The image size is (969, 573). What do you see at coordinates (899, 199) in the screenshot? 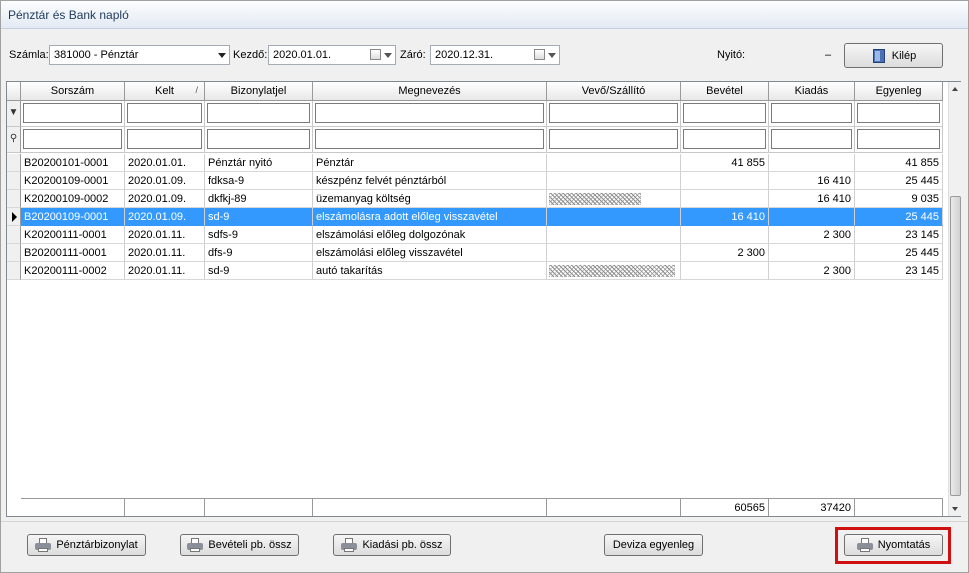
I see `col-egyenleg-cell: 9 035` at bounding box center [899, 199].